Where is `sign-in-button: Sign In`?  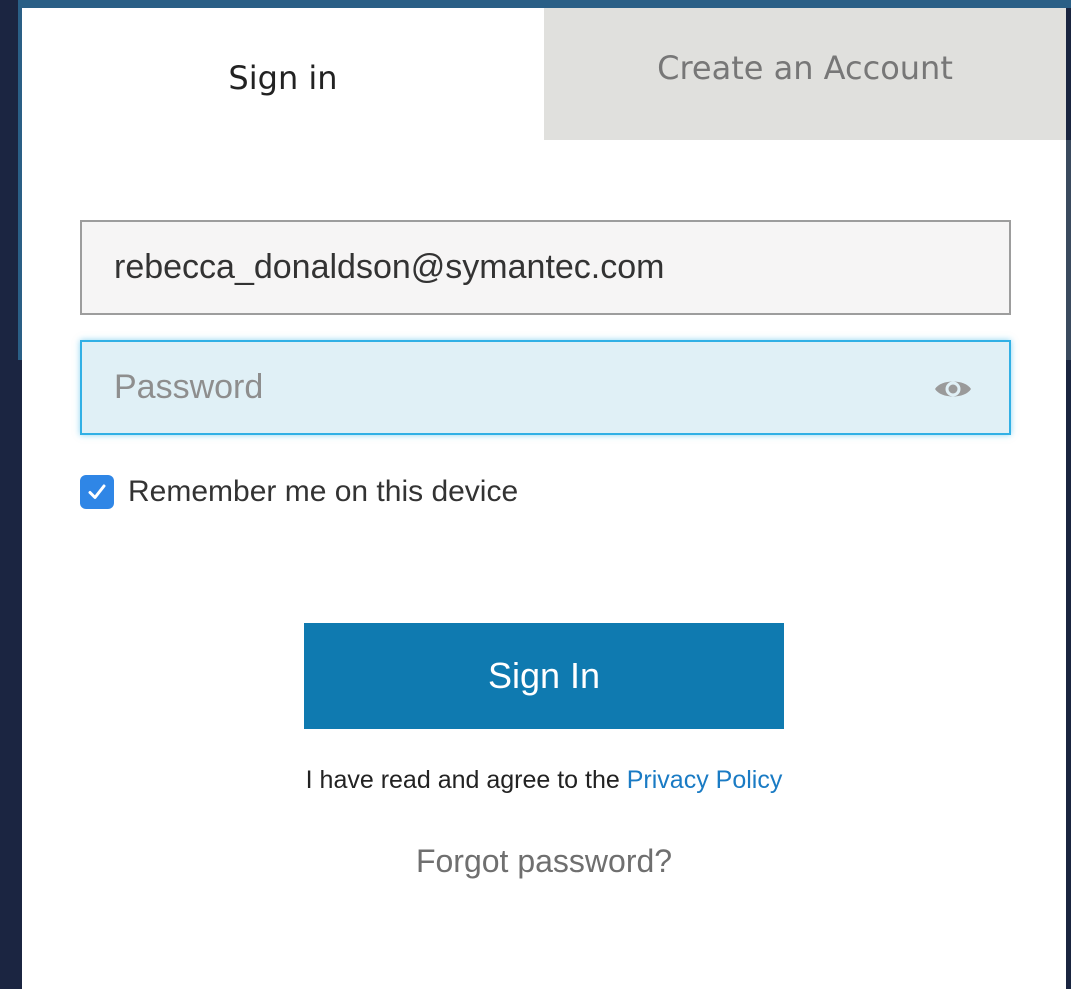
sign-in-button: Sign In is located at coordinates (544, 676).